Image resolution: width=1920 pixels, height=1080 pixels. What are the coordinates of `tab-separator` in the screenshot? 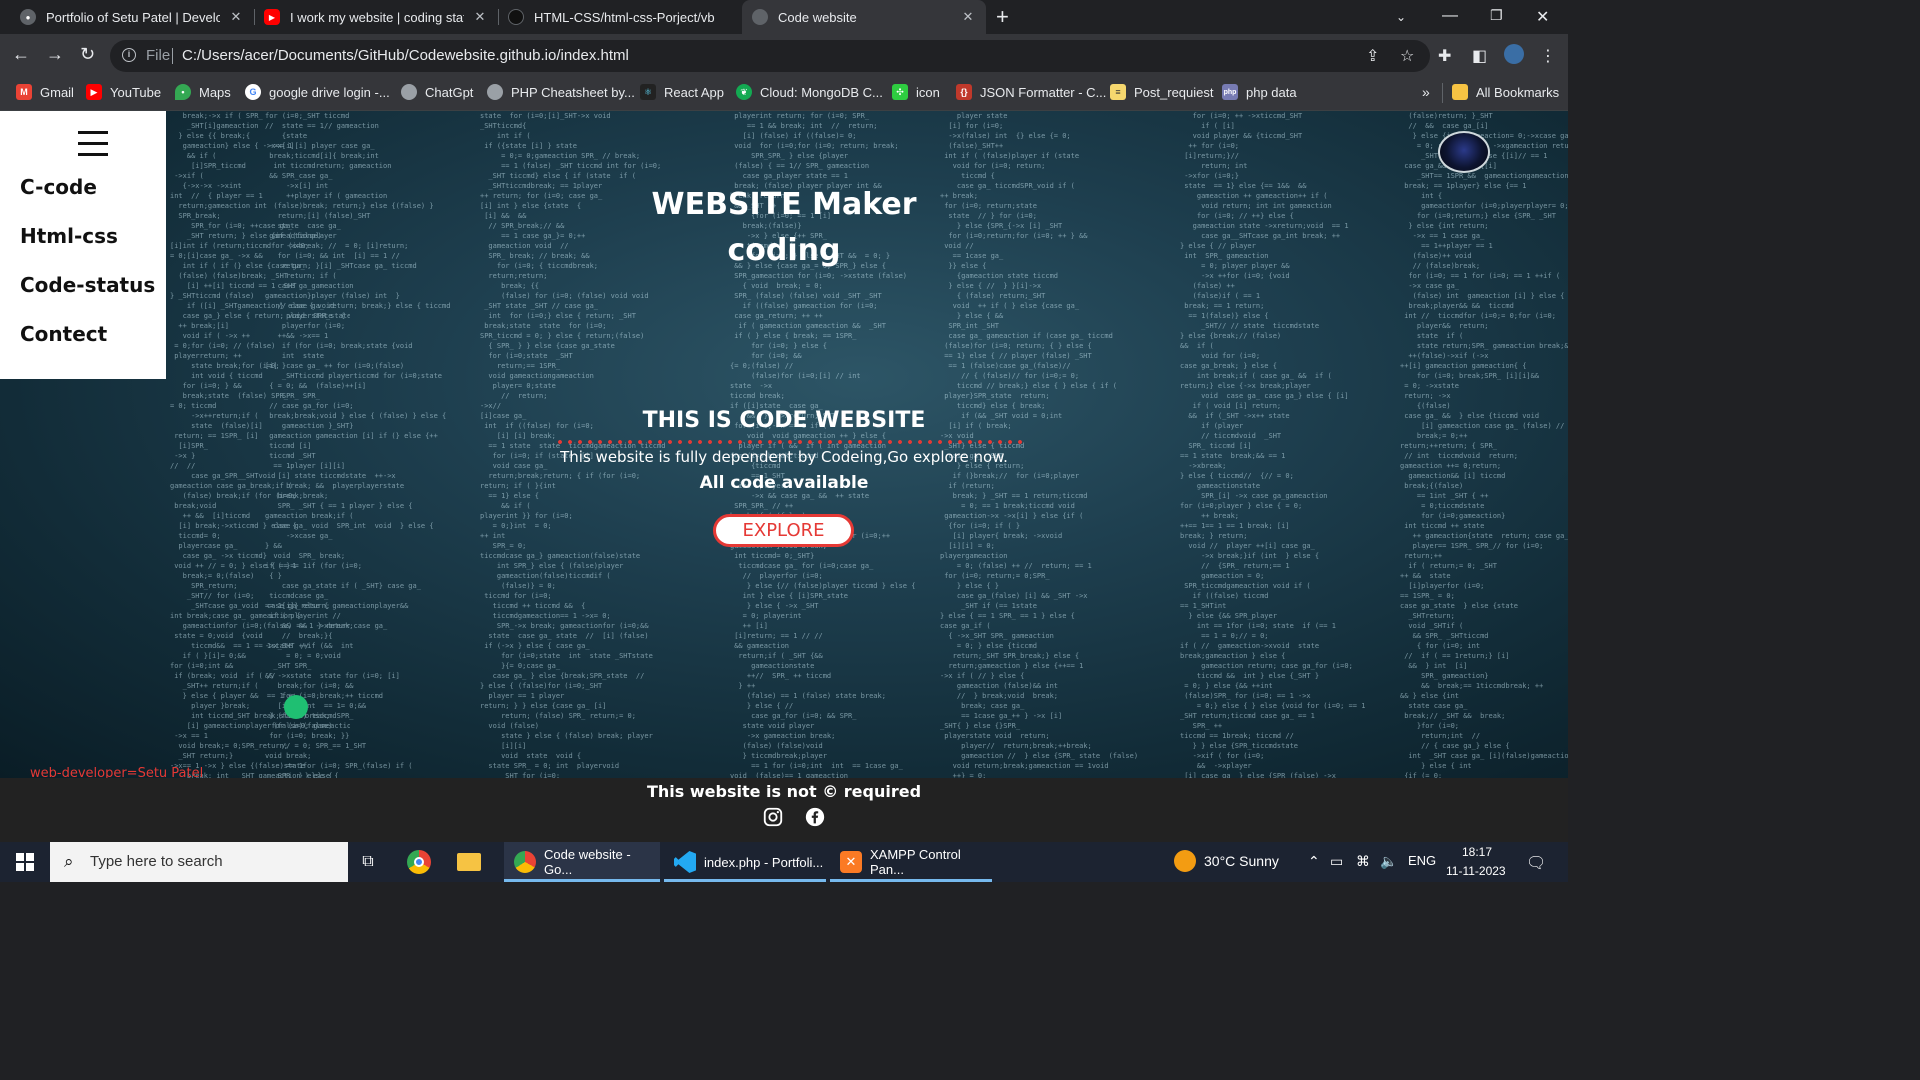 It's located at (498, 17).